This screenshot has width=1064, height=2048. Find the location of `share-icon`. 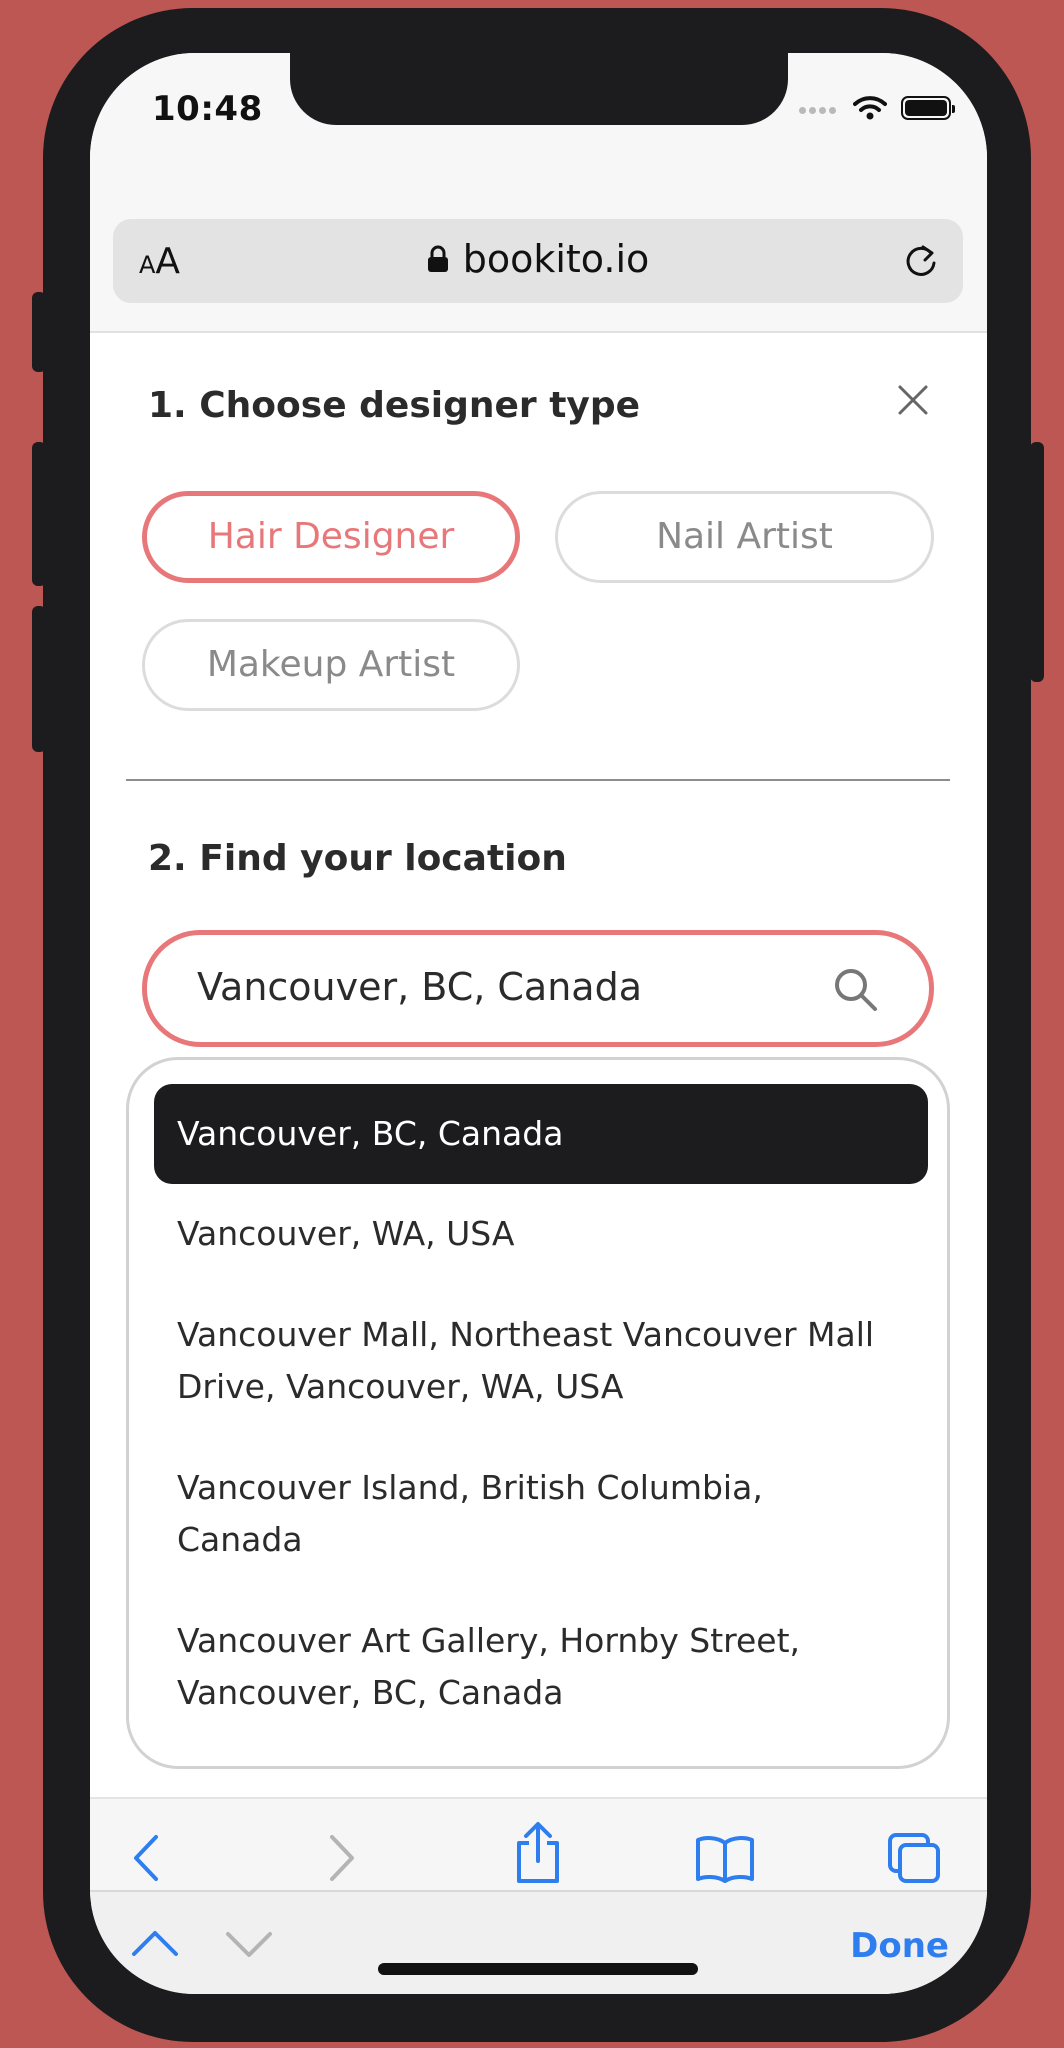

share-icon is located at coordinates (538, 1853).